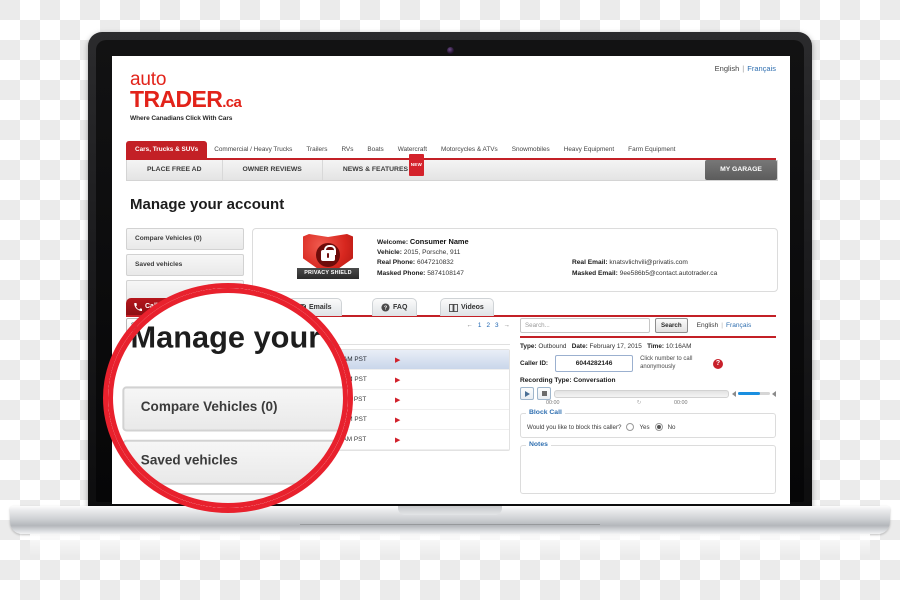  I want to click on volume-slider, so click(754, 393).